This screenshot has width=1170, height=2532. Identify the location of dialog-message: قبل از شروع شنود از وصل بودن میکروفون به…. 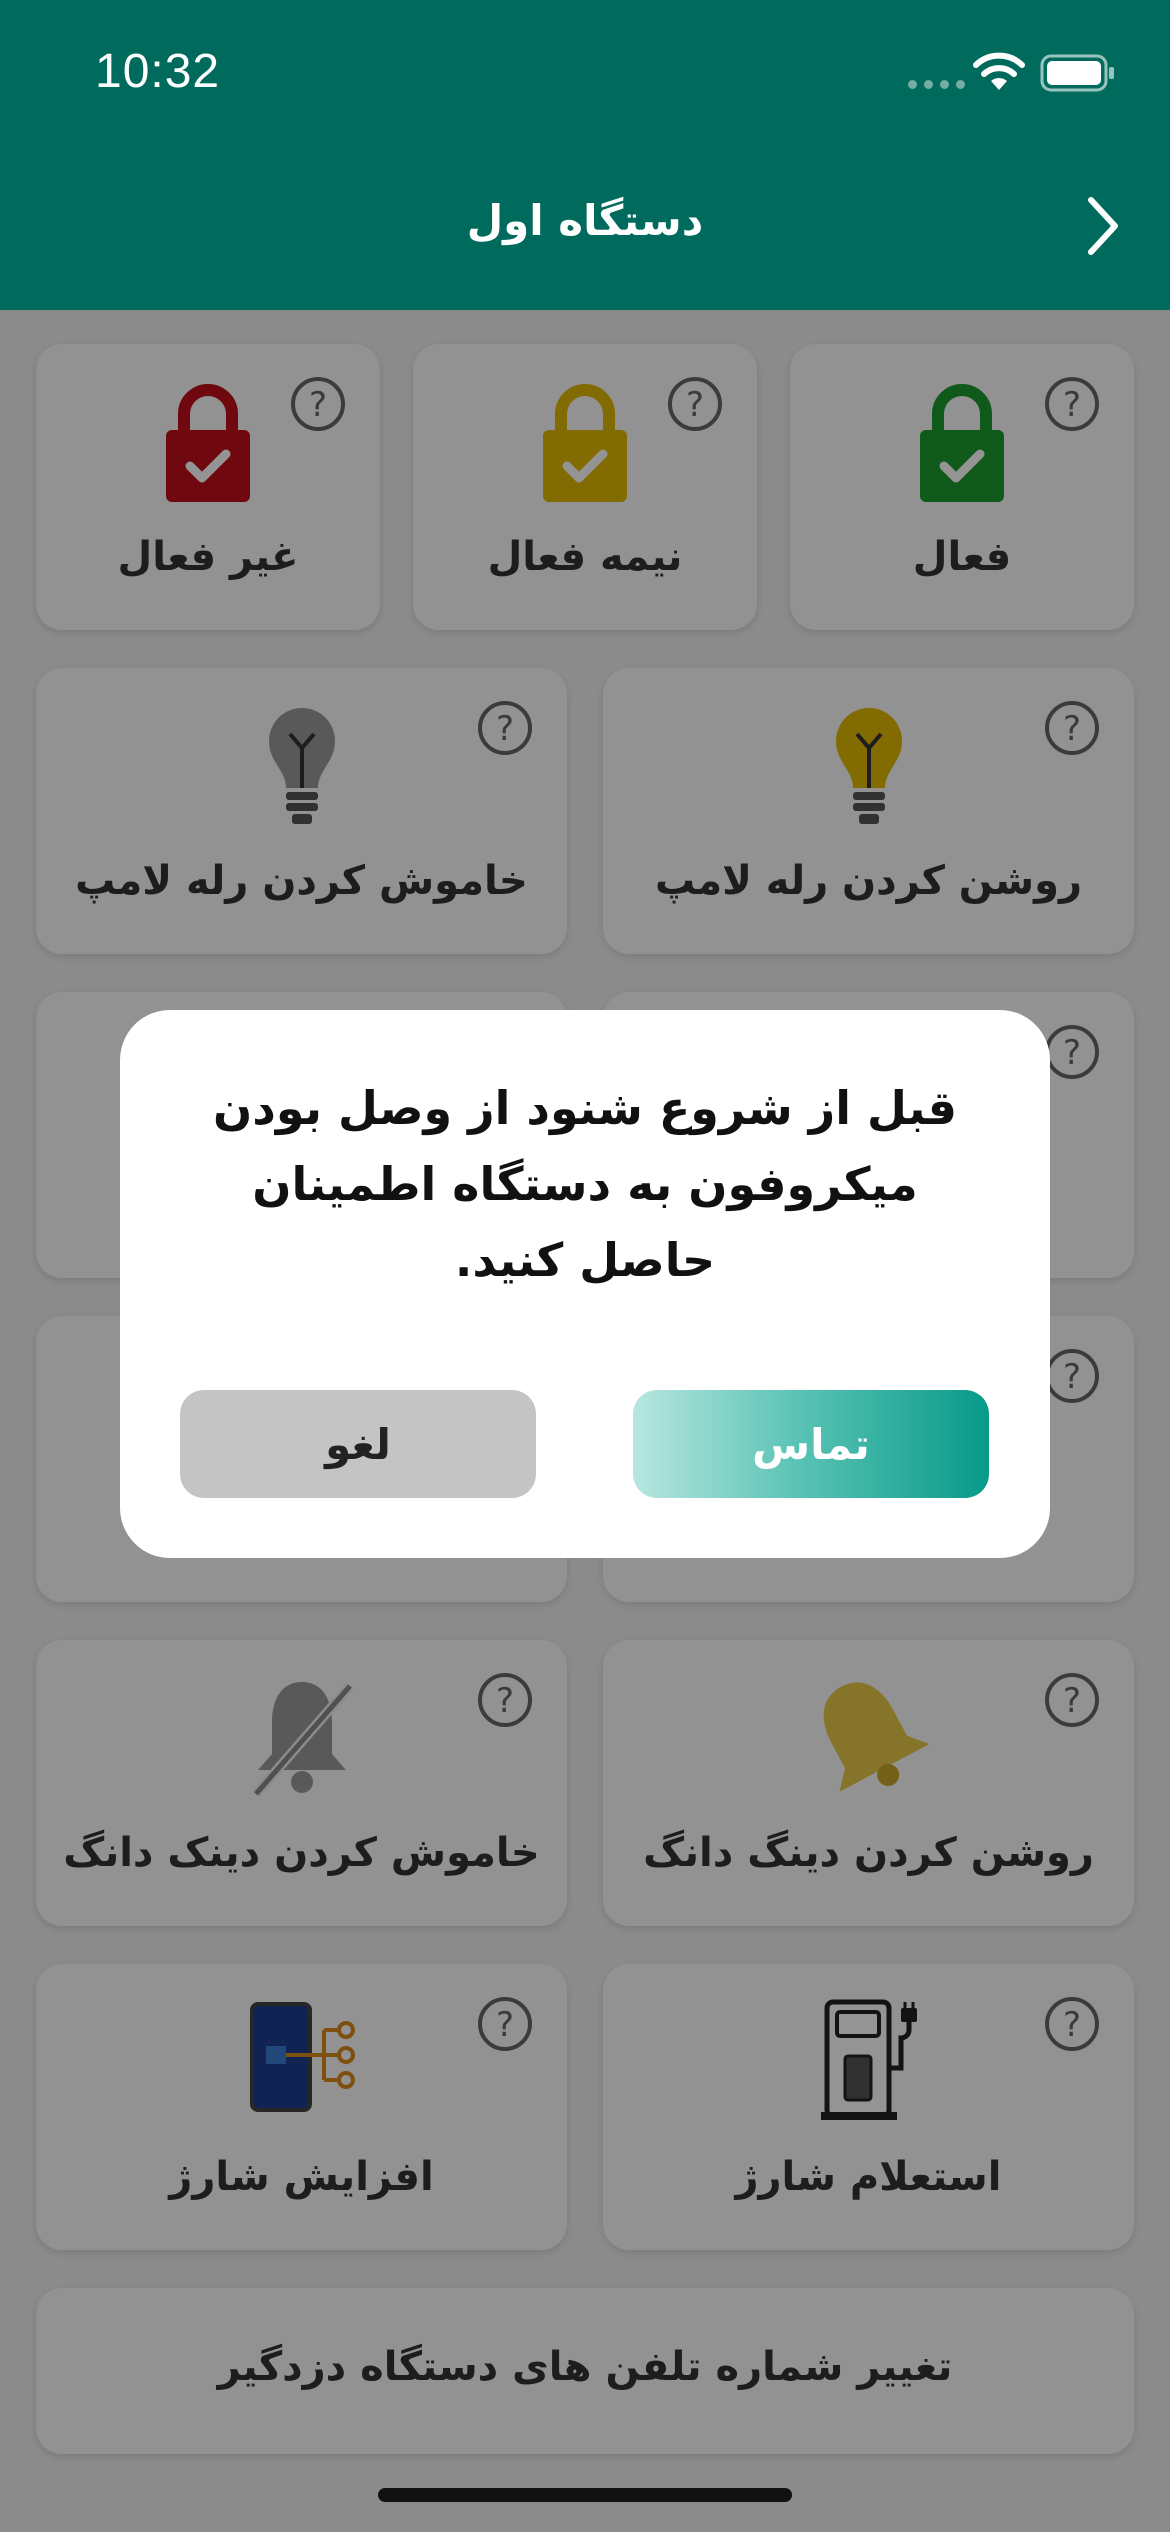
(585, 1184).